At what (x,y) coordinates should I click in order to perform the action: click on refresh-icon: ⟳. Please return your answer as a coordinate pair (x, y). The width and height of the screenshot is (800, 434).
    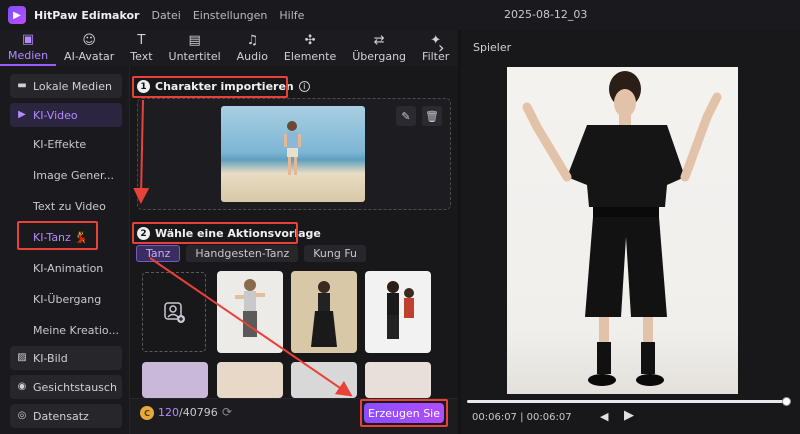
    Looking at the image, I should click on (227, 412).